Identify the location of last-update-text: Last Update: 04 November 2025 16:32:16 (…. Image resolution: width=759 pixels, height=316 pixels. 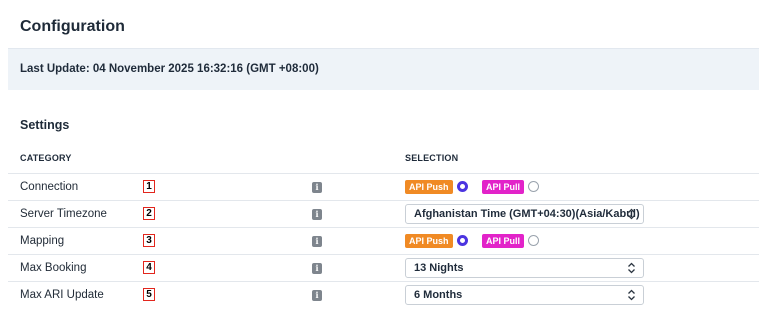
(169, 69).